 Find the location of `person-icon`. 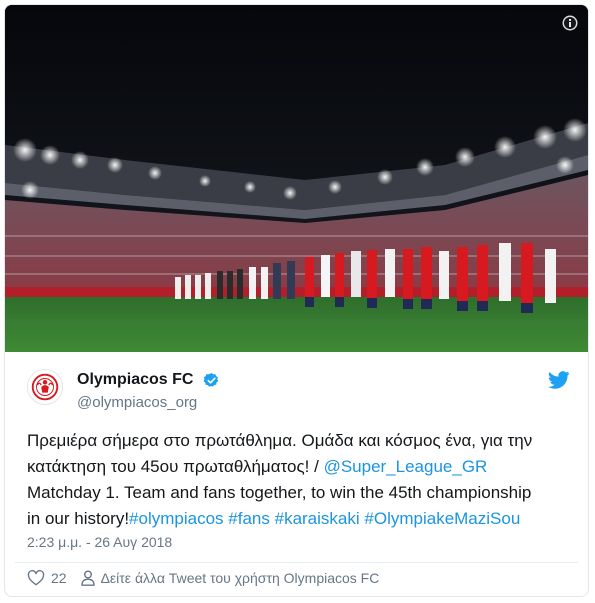

person-icon is located at coordinates (87, 578).